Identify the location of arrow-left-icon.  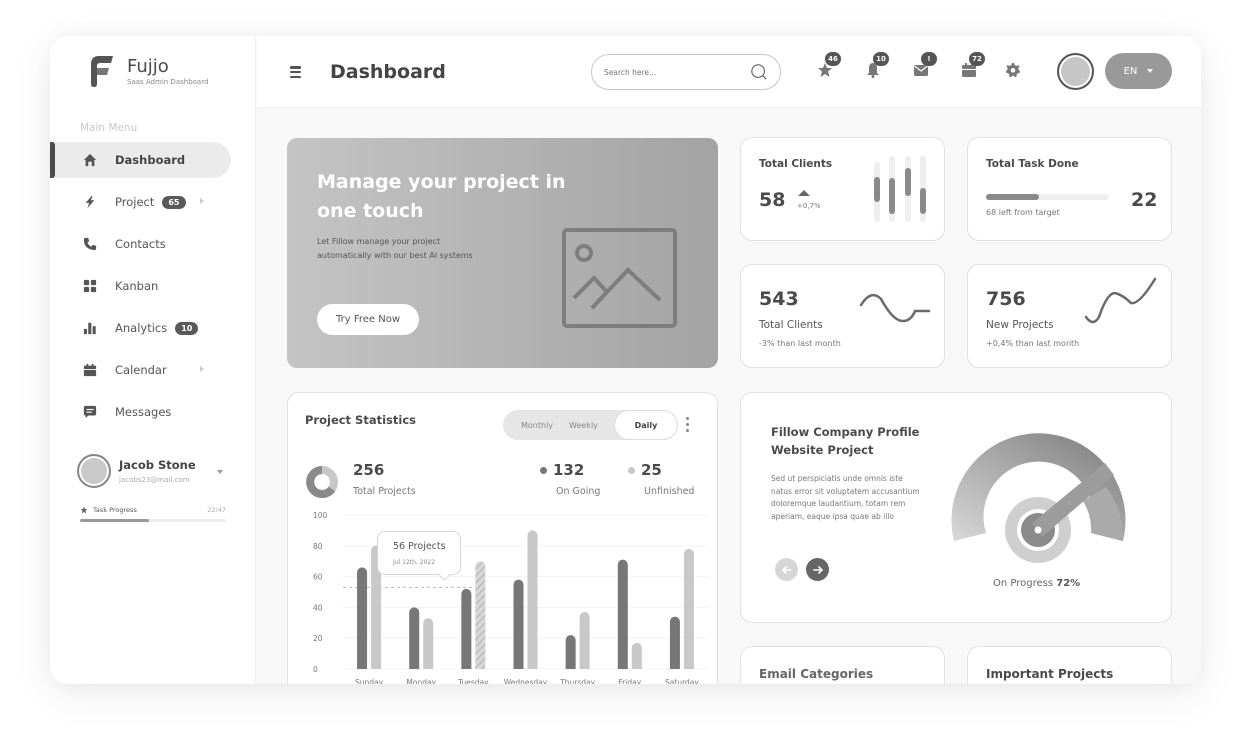
(786, 569).